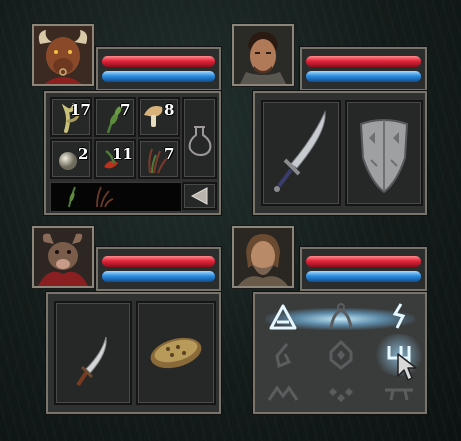 This screenshot has width=461, height=441. I want to click on rune-7-icon, so click(283, 393).